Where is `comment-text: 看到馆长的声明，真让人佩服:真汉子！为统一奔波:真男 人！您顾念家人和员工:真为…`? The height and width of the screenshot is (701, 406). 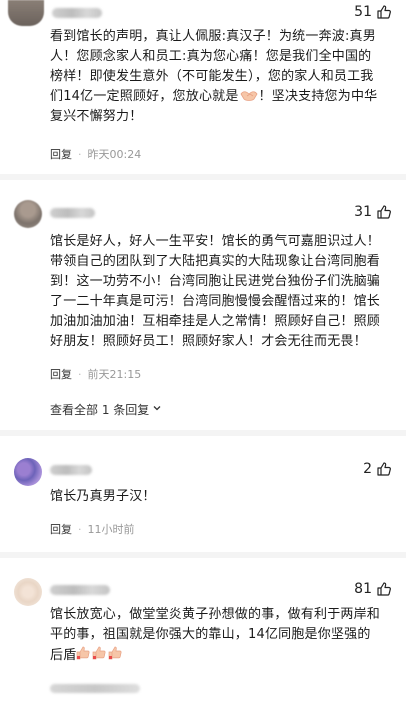
comment-text: 看到馆长的声明，真让人佩服:真汉子！为统一奔波:真男 人！您顾念家人和员工:真为… is located at coordinates (222, 77).